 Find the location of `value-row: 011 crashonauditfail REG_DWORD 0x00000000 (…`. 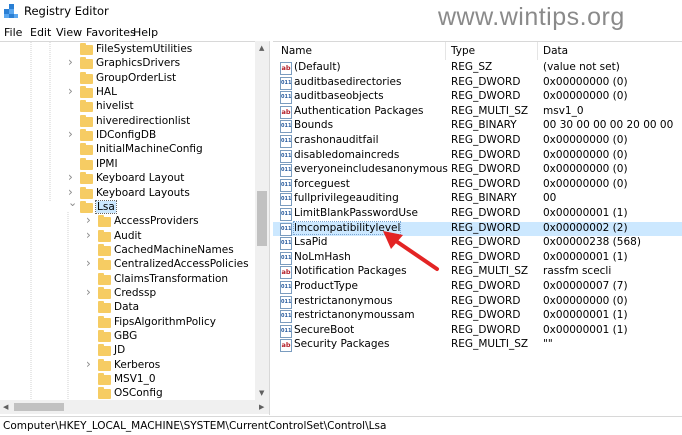

value-row: 011 crashonauditfail REG_DWORD 0x00000000 (… is located at coordinates (477, 141).